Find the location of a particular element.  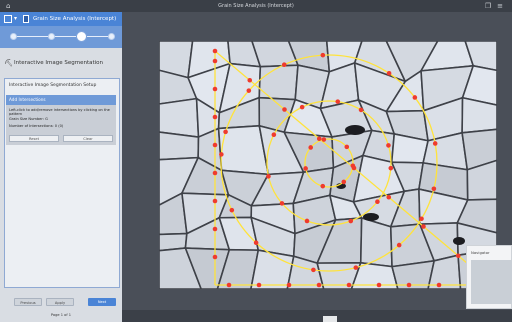

navigator-panel: Navigator is located at coordinates (489, 277).